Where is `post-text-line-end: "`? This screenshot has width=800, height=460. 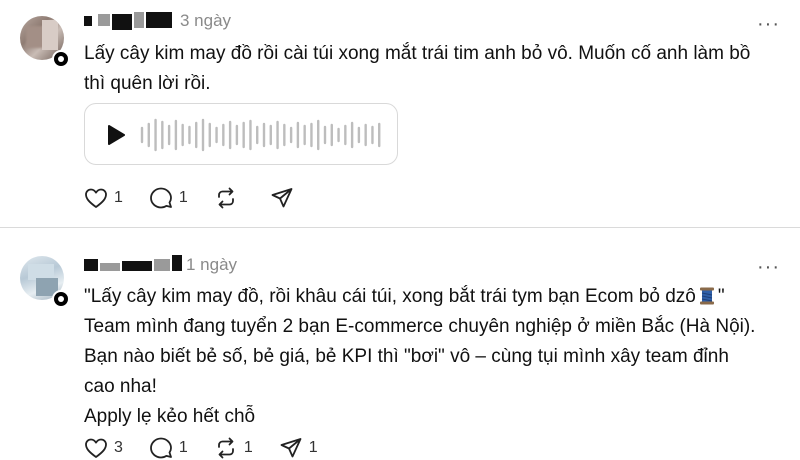 post-text-line-end: " is located at coordinates (721, 296).